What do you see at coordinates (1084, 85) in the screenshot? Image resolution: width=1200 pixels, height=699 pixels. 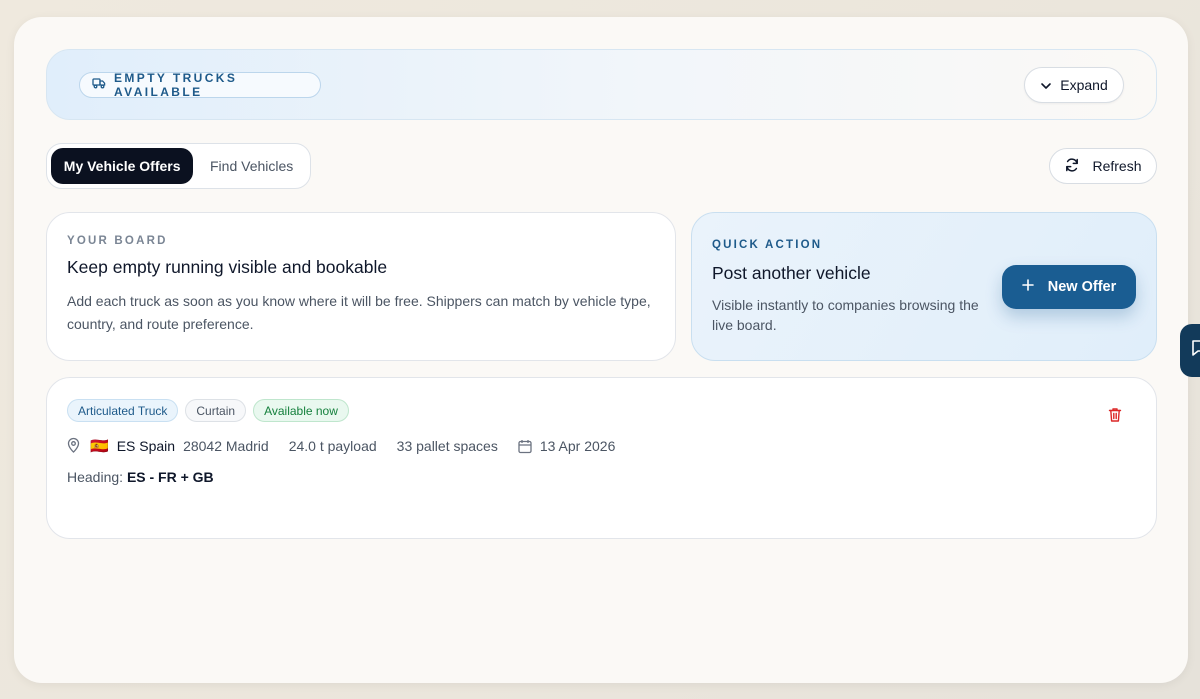 I see `expand-label: Expand` at bounding box center [1084, 85].